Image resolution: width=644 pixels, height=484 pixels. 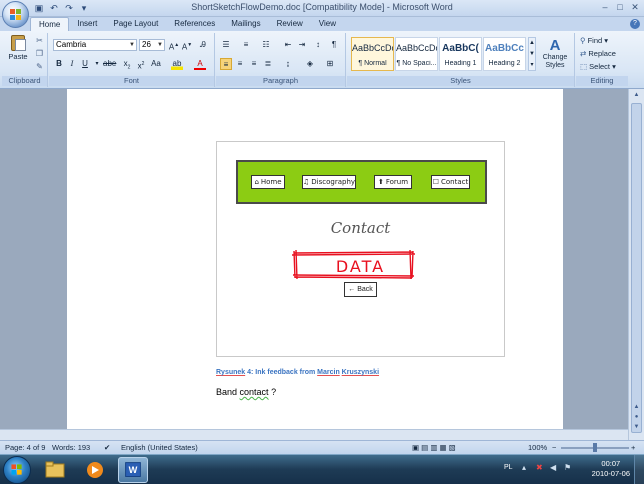 What do you see at coordinates (334, 45) in the screenshot?
I see `show-hide-marks-icon: ¶` at bounding box center [334, 45].